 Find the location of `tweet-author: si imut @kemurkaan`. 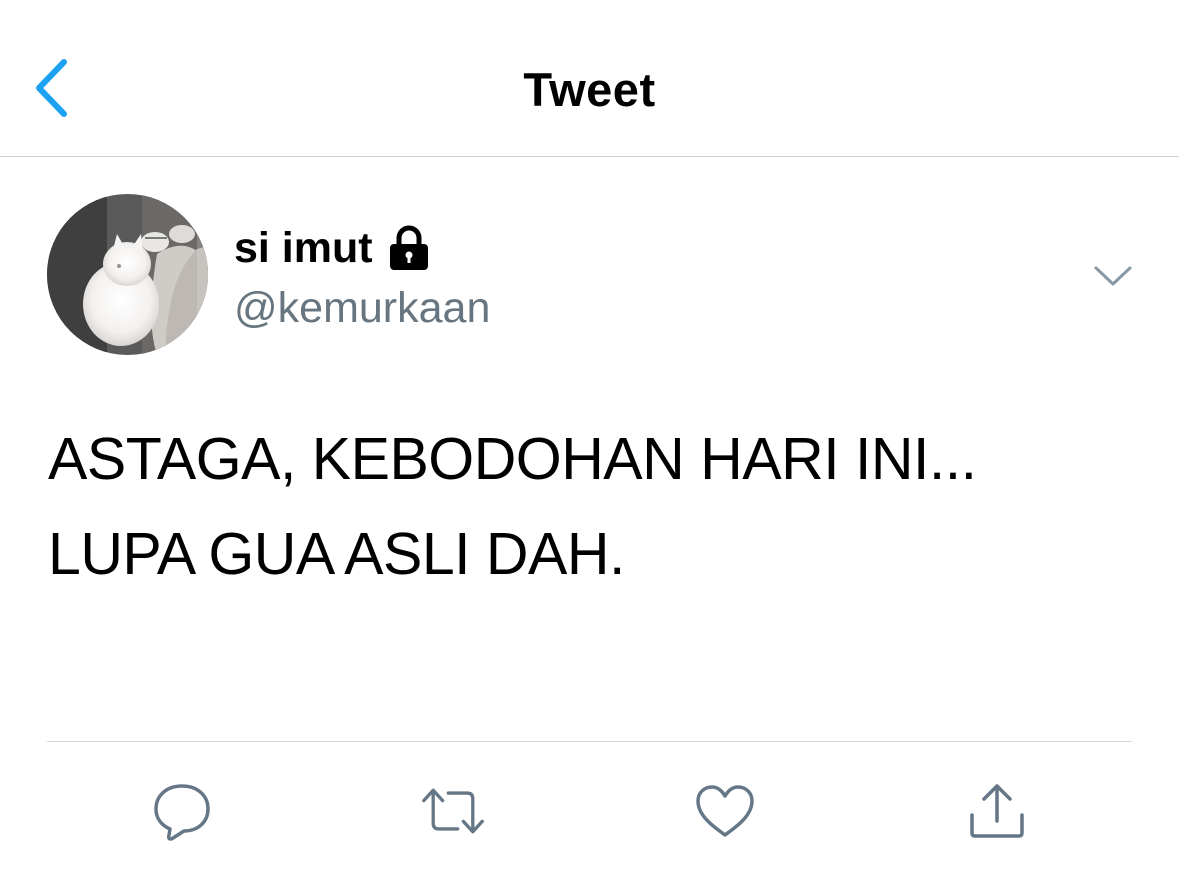

tweet-author: si imut @kemurkaan is located at coordinates (362, 278).